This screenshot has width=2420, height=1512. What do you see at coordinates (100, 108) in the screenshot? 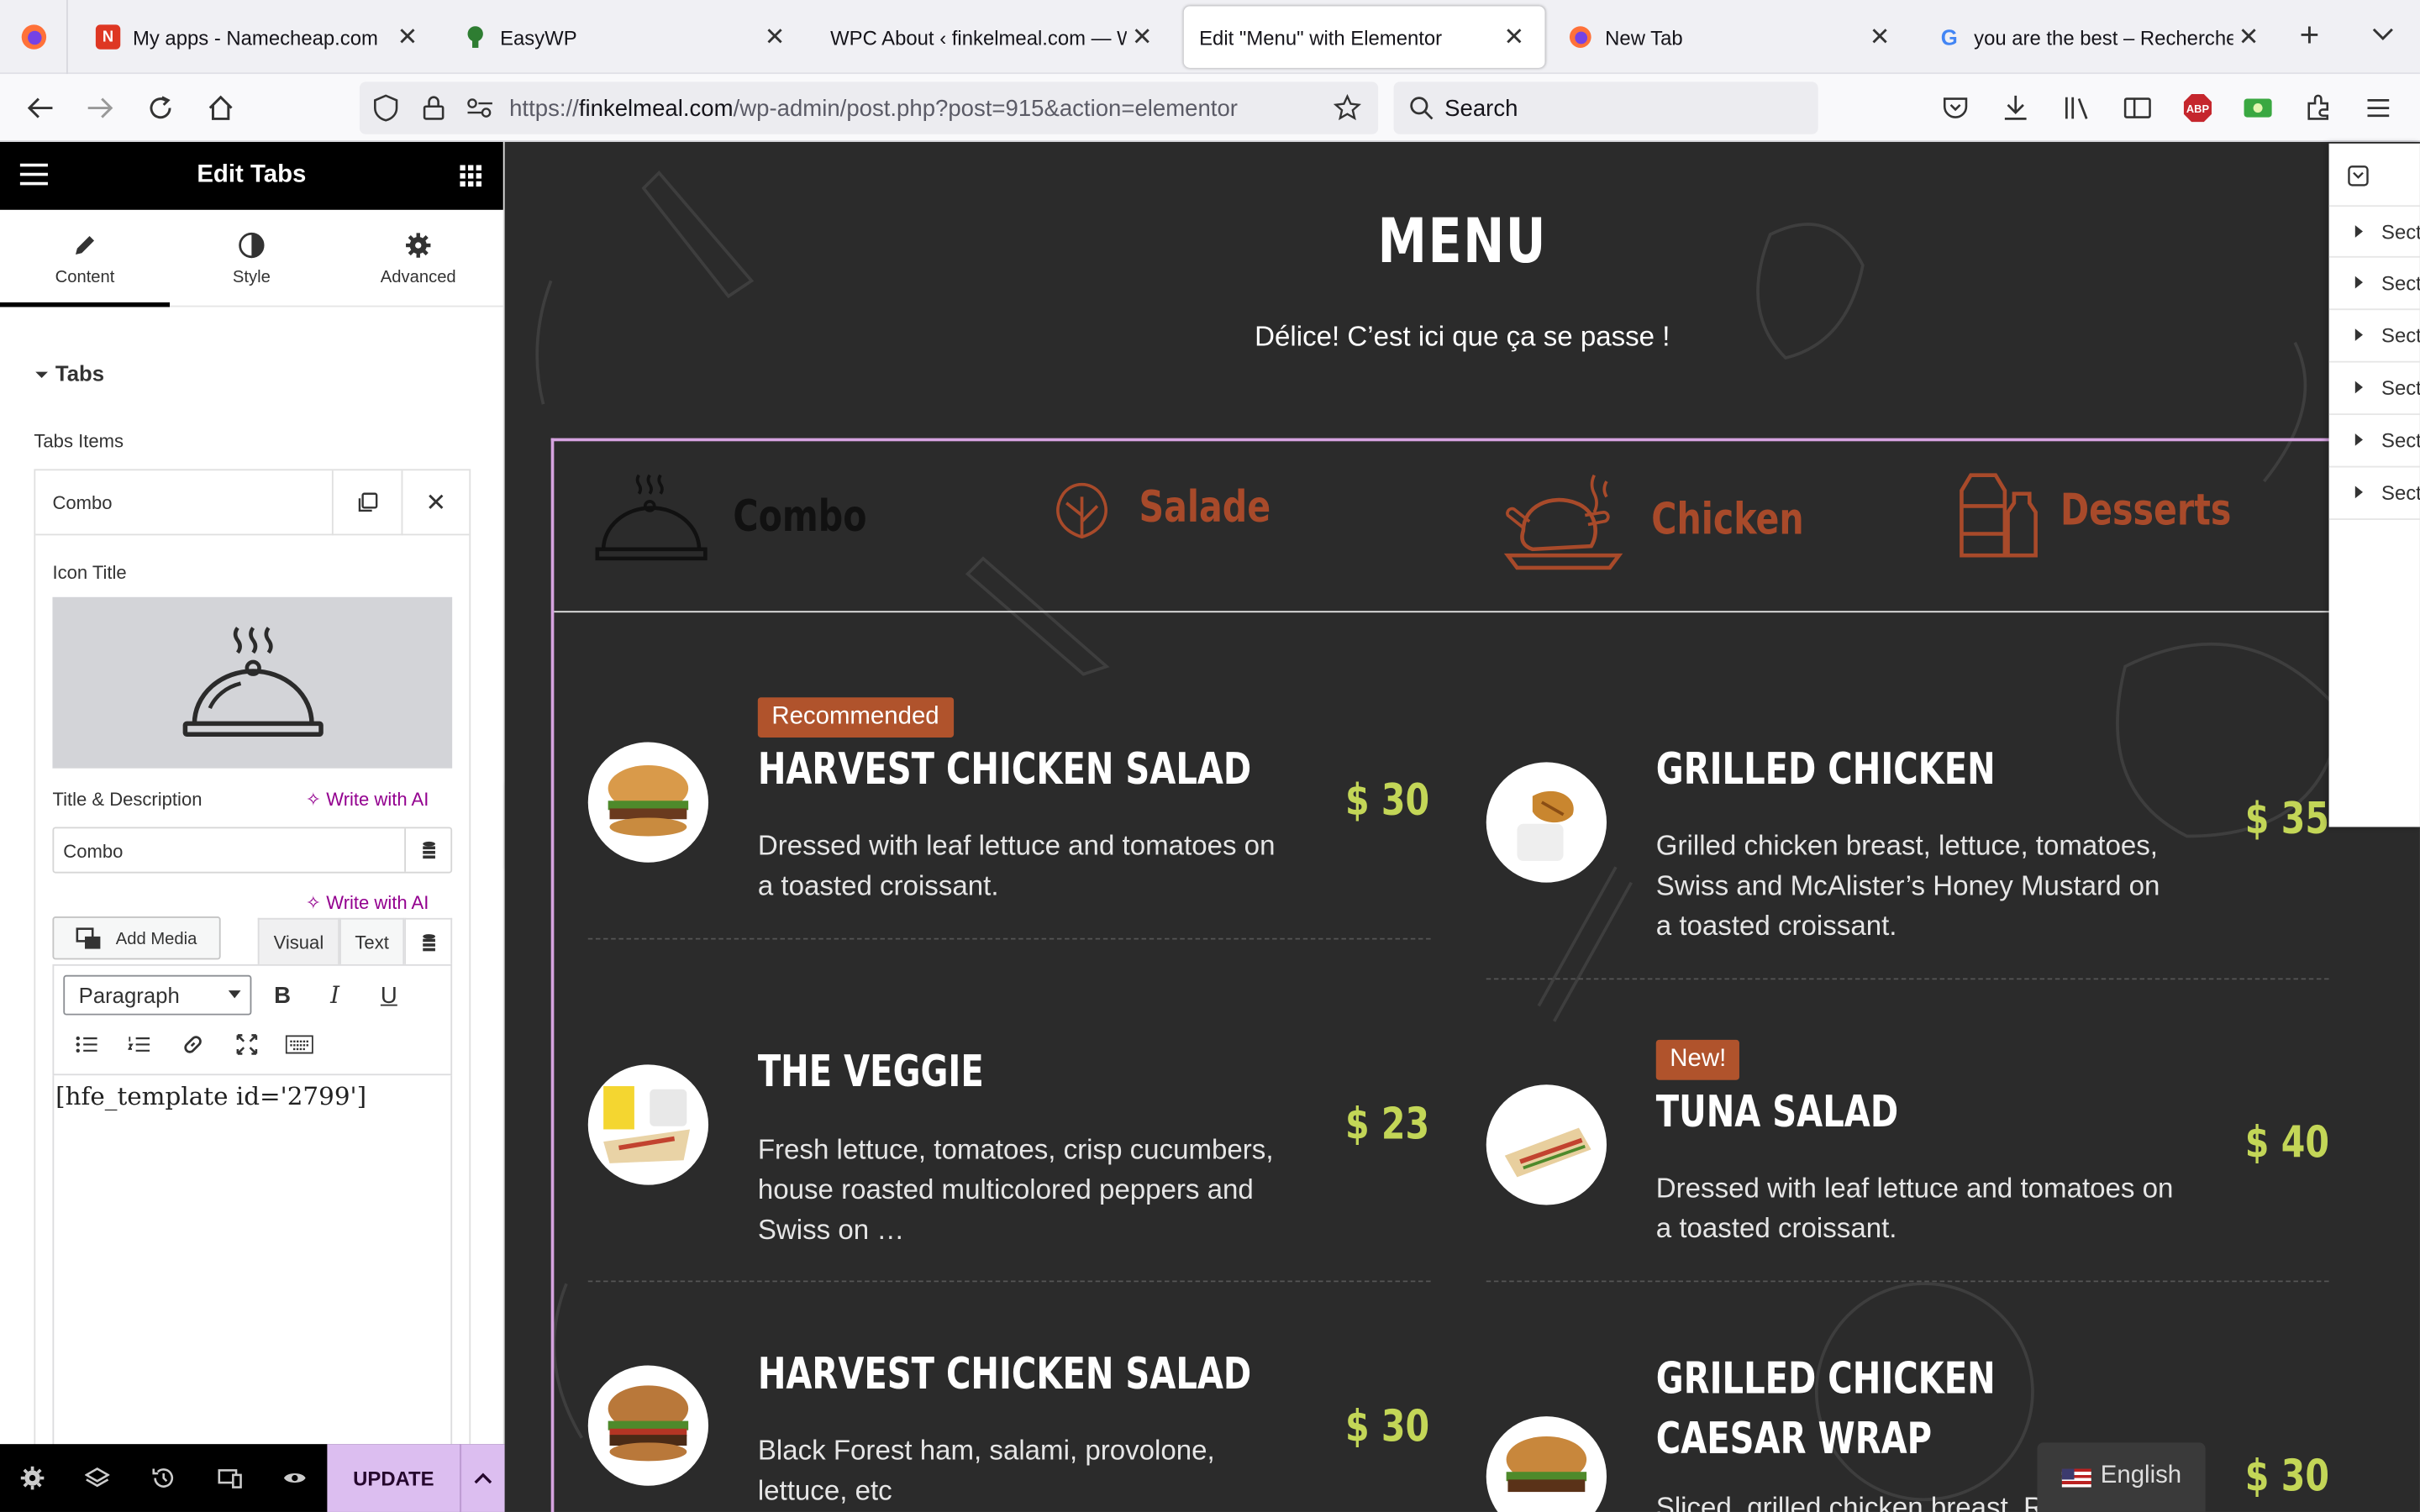
I see `forward-arrow-icon` at bounding box center [100, 108].